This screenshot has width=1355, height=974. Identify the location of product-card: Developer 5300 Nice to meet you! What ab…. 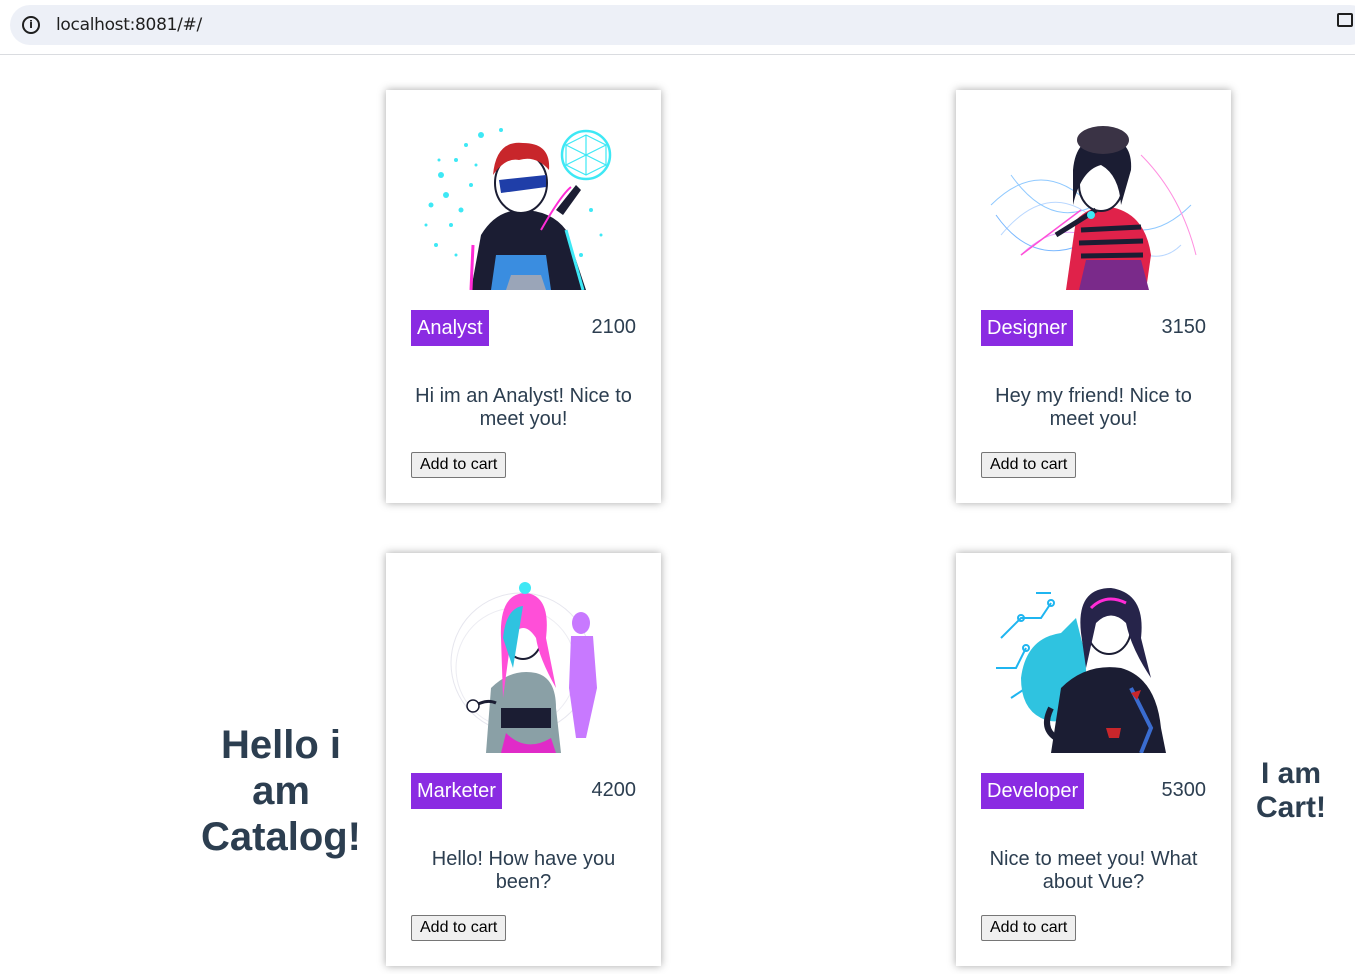
(1093, 759).